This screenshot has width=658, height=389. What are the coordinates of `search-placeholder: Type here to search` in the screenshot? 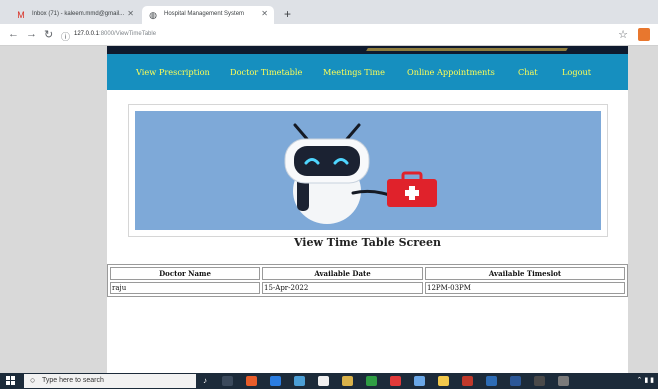 It's located at (73, 380).